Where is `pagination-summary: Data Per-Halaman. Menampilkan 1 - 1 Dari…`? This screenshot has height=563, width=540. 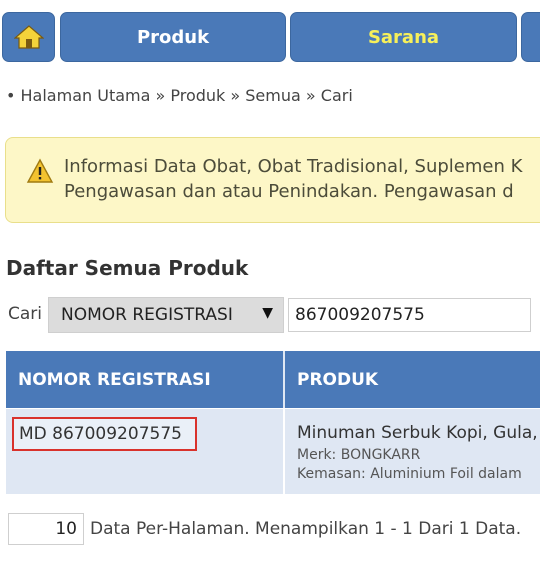 pagination-summary: Data Per-Halaman. Menampilkan 1 - 1 Dari… is located at coordinates (306, 529).